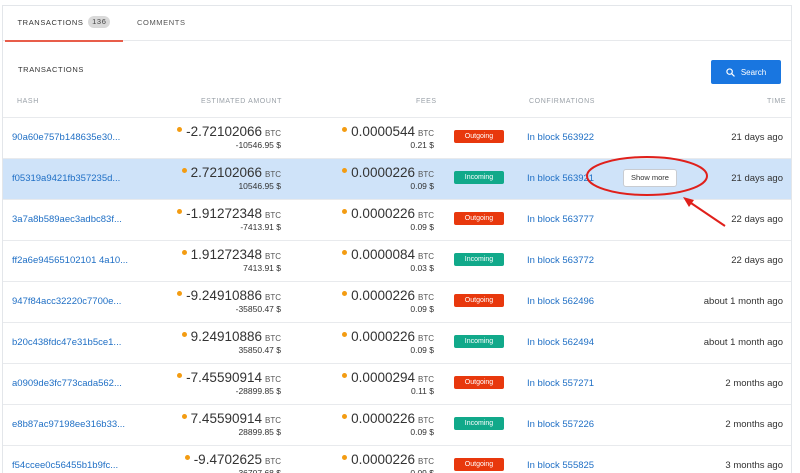 The image size is (800, 473). Describe the element at coordinates (560, 137) in the screenshot. I see `block-link: In block 563922` at that location.